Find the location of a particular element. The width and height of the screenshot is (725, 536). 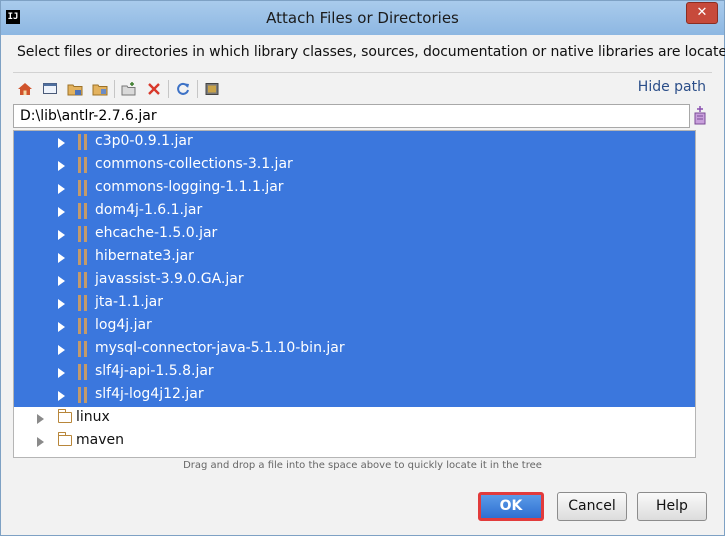

show-hidden-icon is located at coordinates (212, 89).